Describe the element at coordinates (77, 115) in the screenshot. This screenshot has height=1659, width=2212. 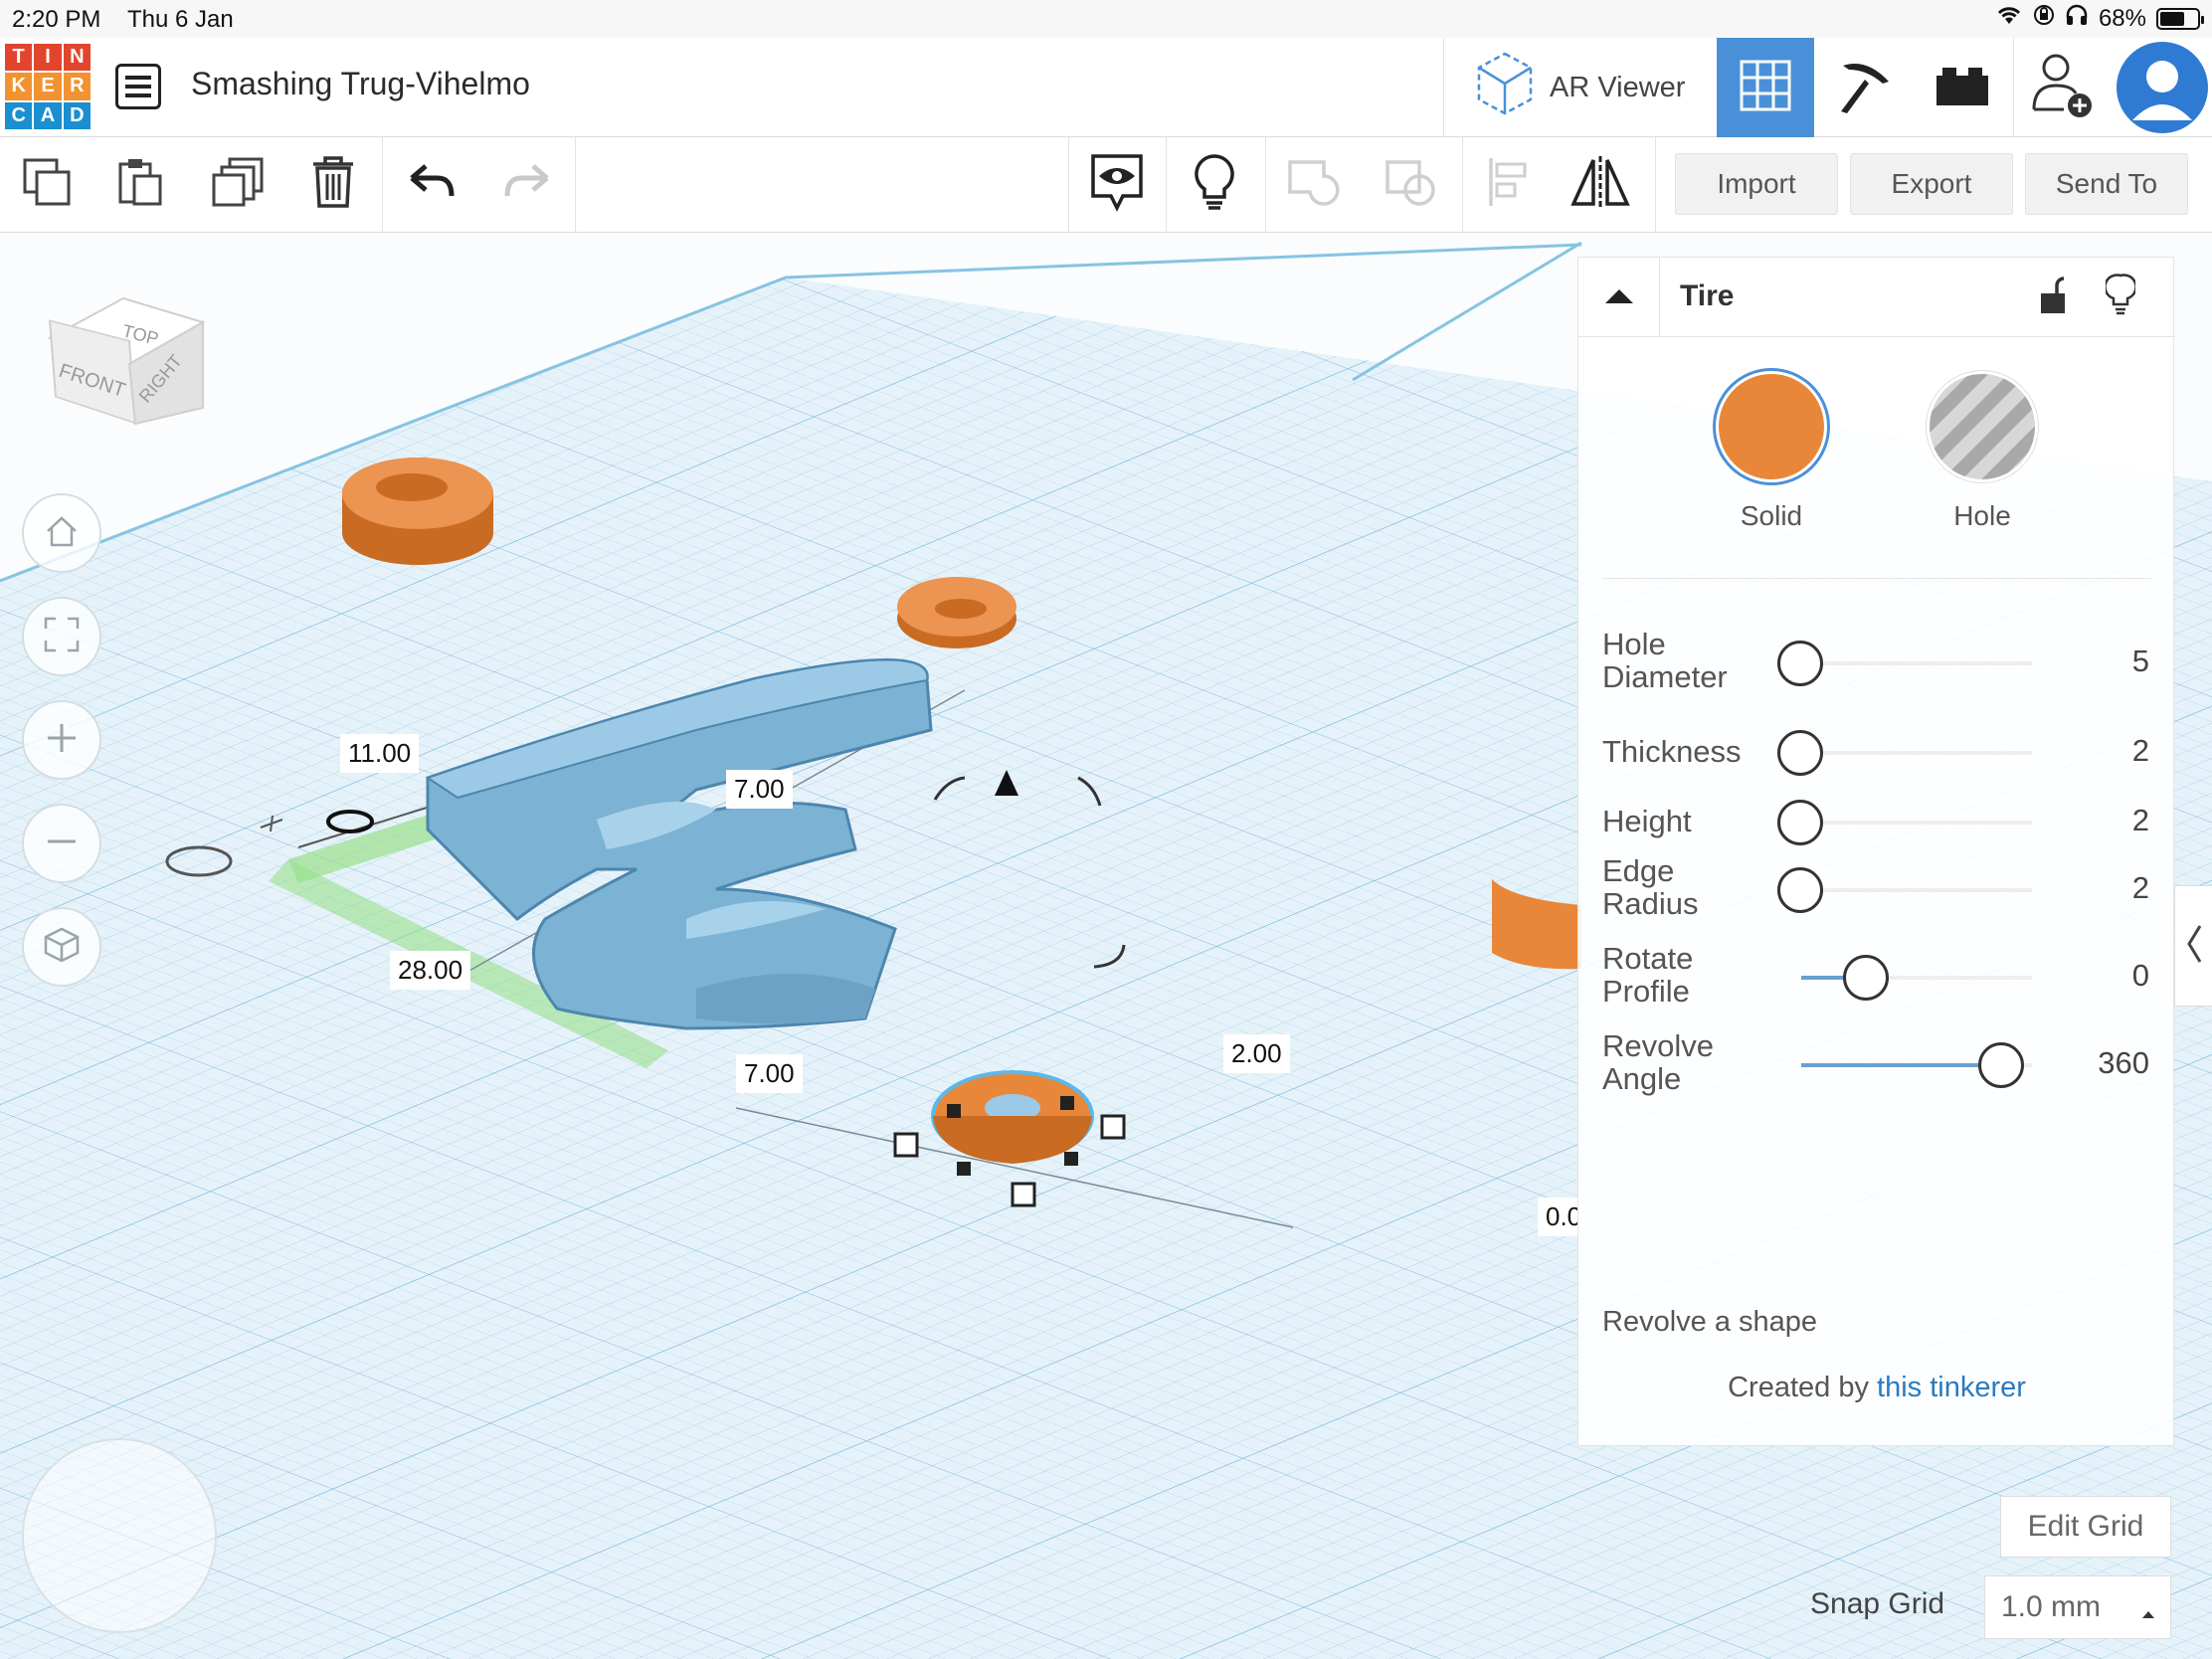
I see `logo-letter: D` at that location.